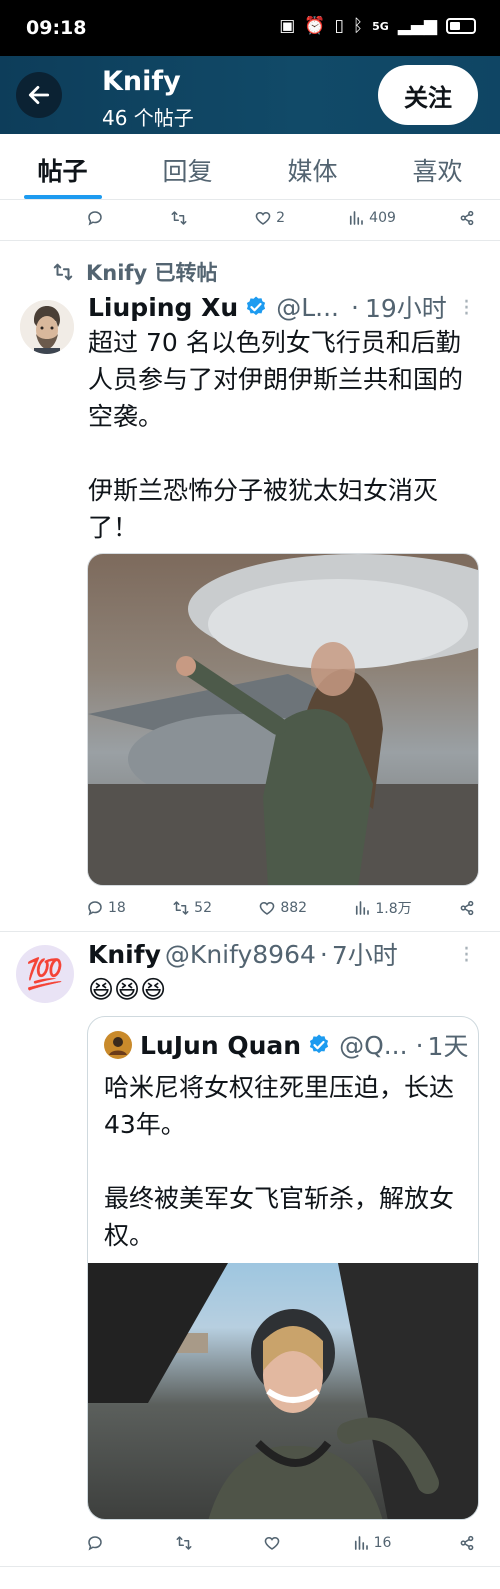 This screenshot has height=1589, width=500. What do you see at coordinates (364, 955) in the screenshot?
I see `post-time: 7小时` at bounding box center [364, 955].